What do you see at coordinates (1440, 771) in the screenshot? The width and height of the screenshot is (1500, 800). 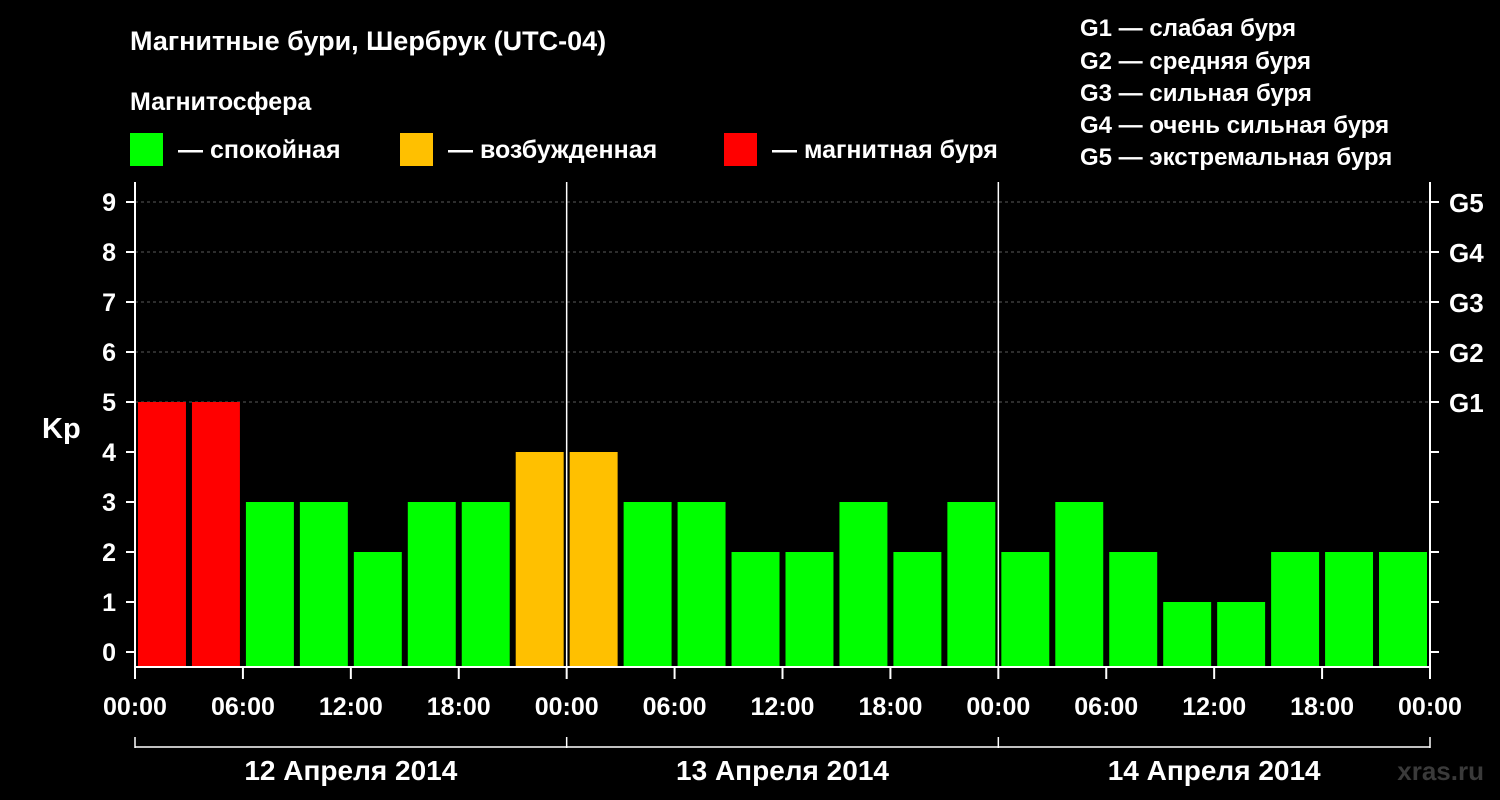 I see `watermark: xras.ru` at bounding box center [1440, 771].